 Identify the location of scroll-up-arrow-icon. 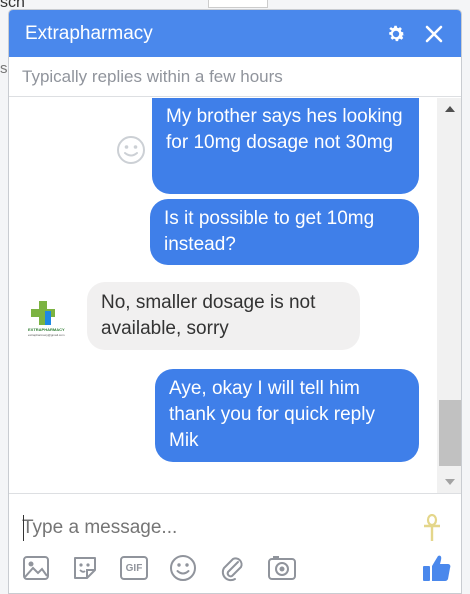
(449, 109).